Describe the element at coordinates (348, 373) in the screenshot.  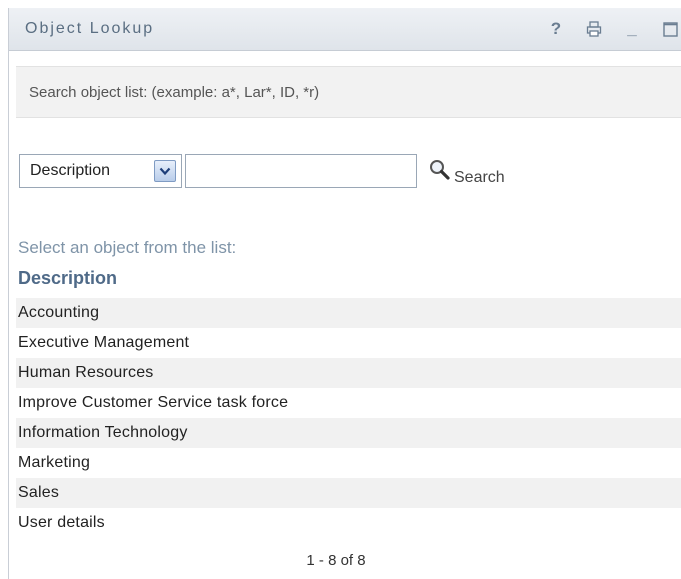
I see `list-item: Human Resources` at that location.